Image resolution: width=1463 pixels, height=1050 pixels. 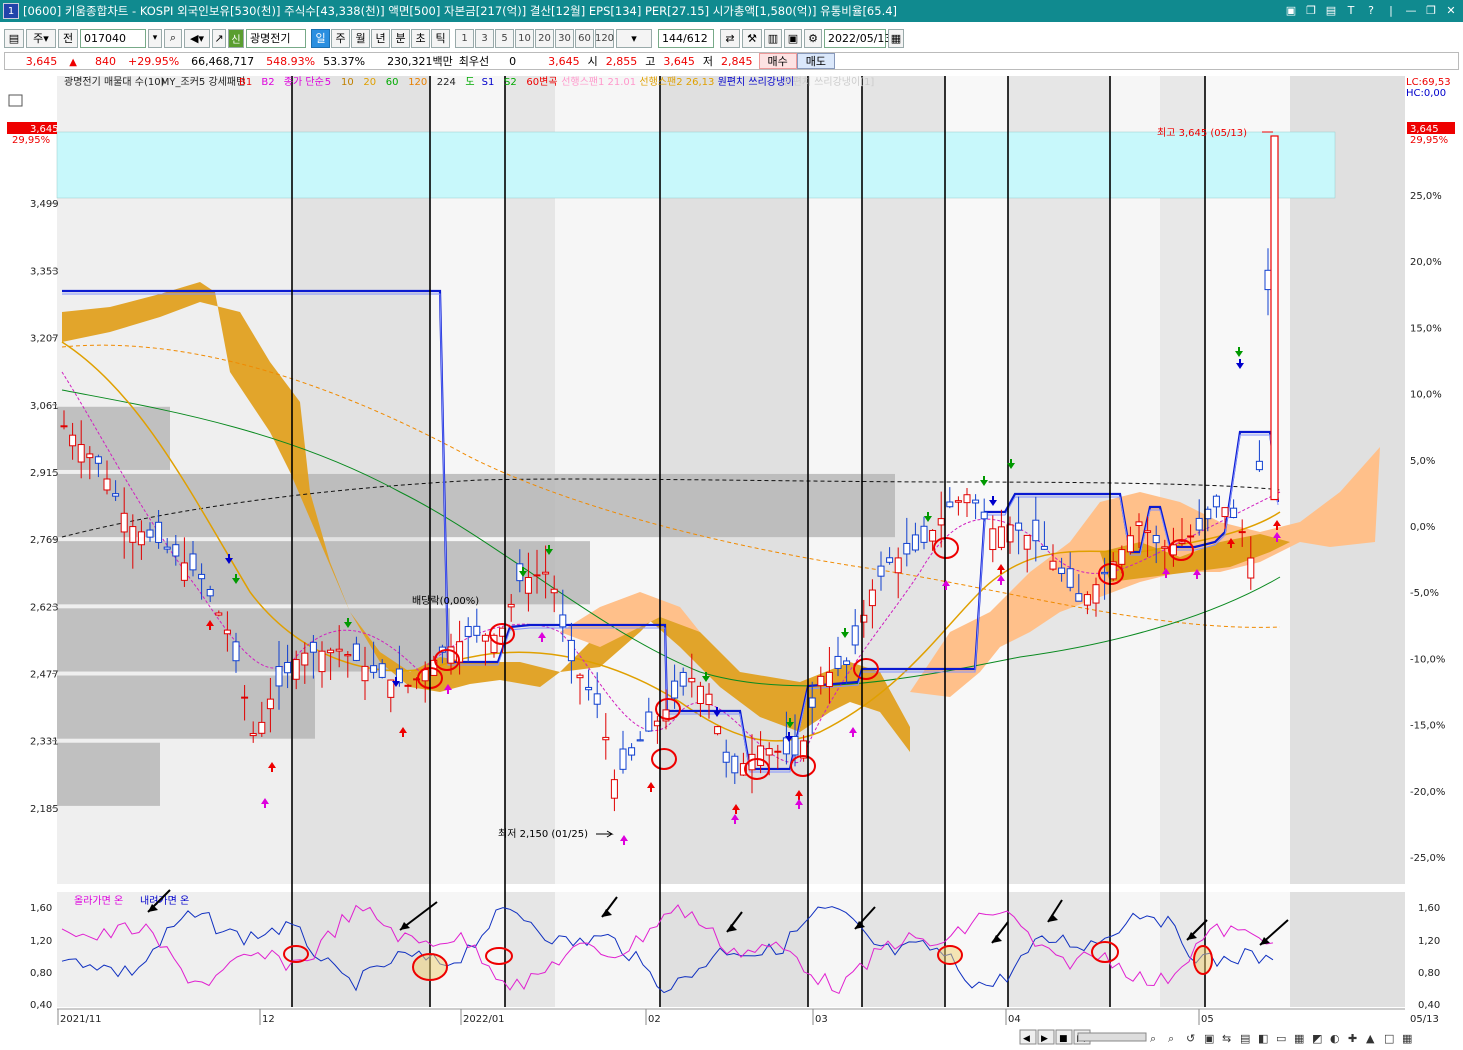 I want to click on legend-item: S2, so click(x=510, y=82).